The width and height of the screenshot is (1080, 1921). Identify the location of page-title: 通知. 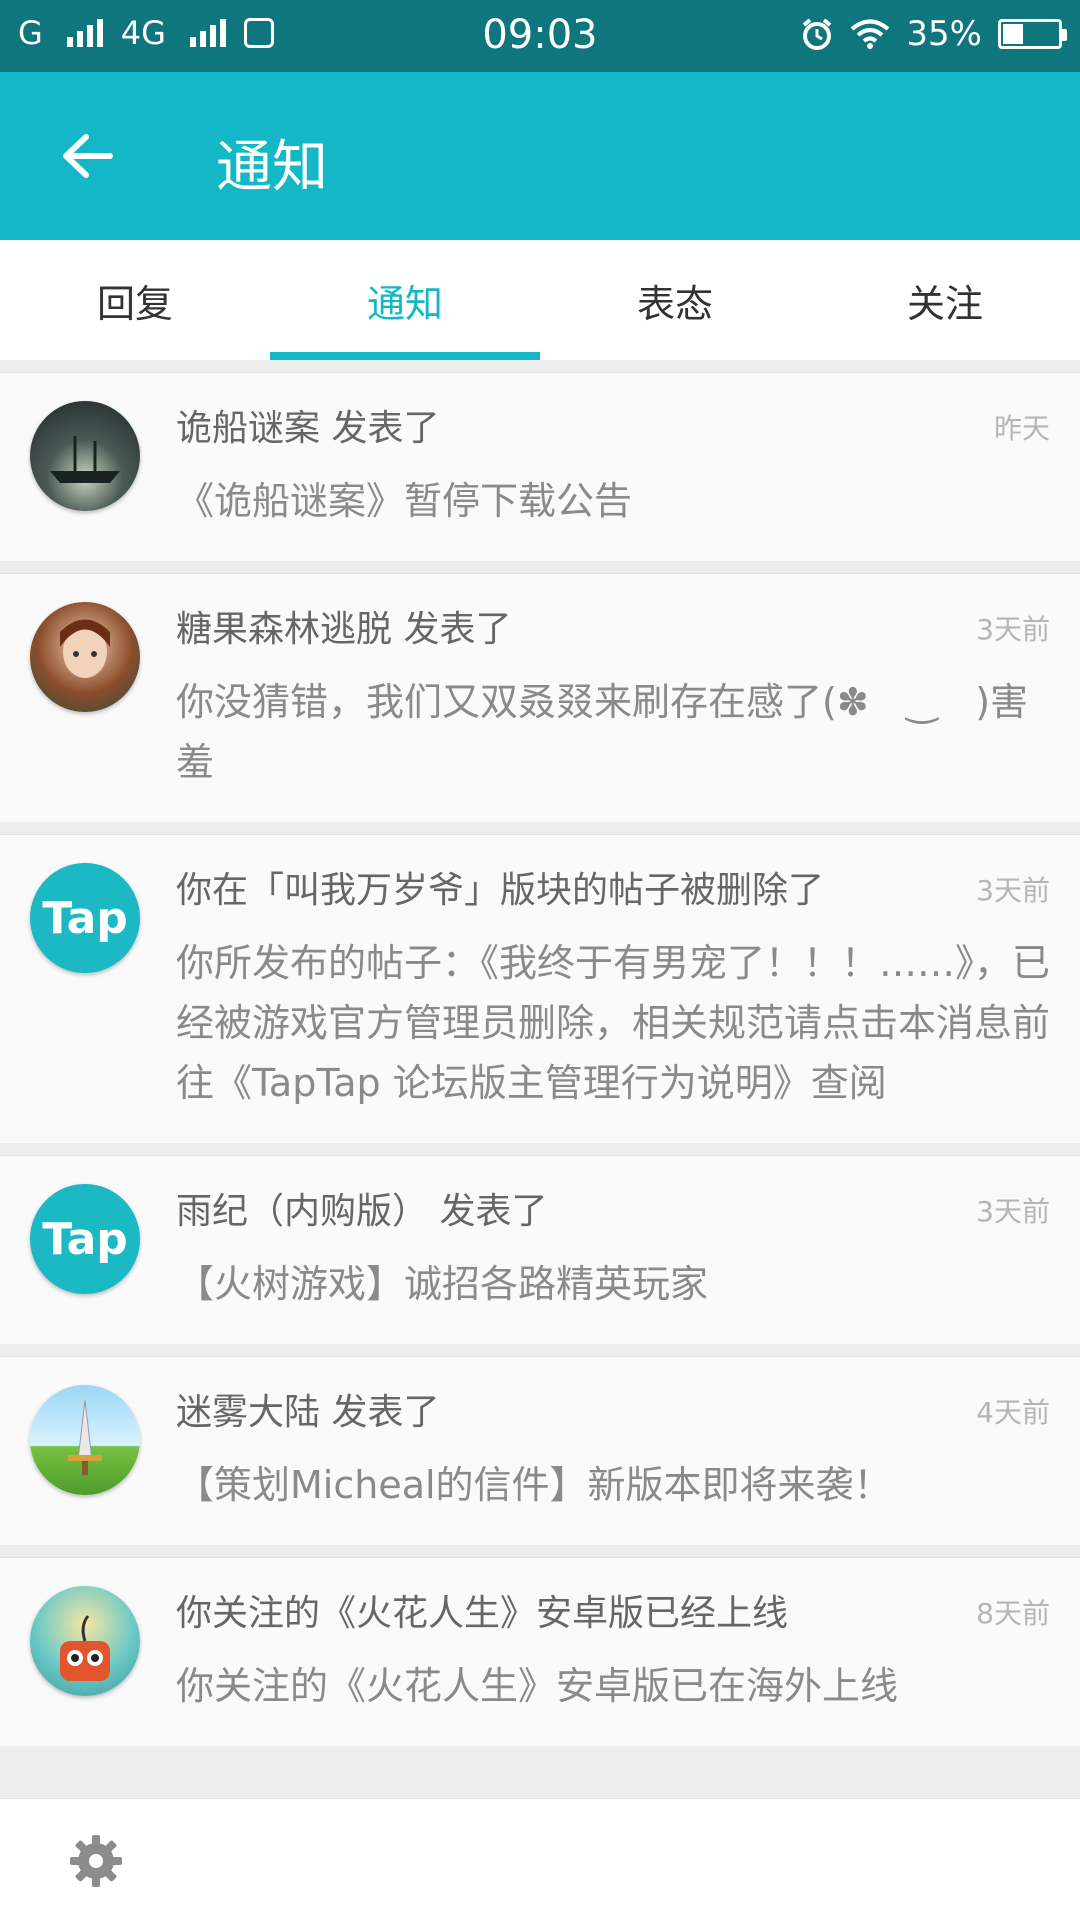
(272, 167).